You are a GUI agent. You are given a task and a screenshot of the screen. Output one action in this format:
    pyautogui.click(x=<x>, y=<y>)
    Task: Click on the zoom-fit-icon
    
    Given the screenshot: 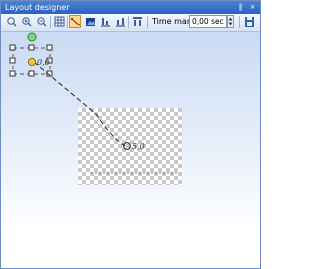 What is the action you would take?
    pyautogui.click(x=11, y=21)
    